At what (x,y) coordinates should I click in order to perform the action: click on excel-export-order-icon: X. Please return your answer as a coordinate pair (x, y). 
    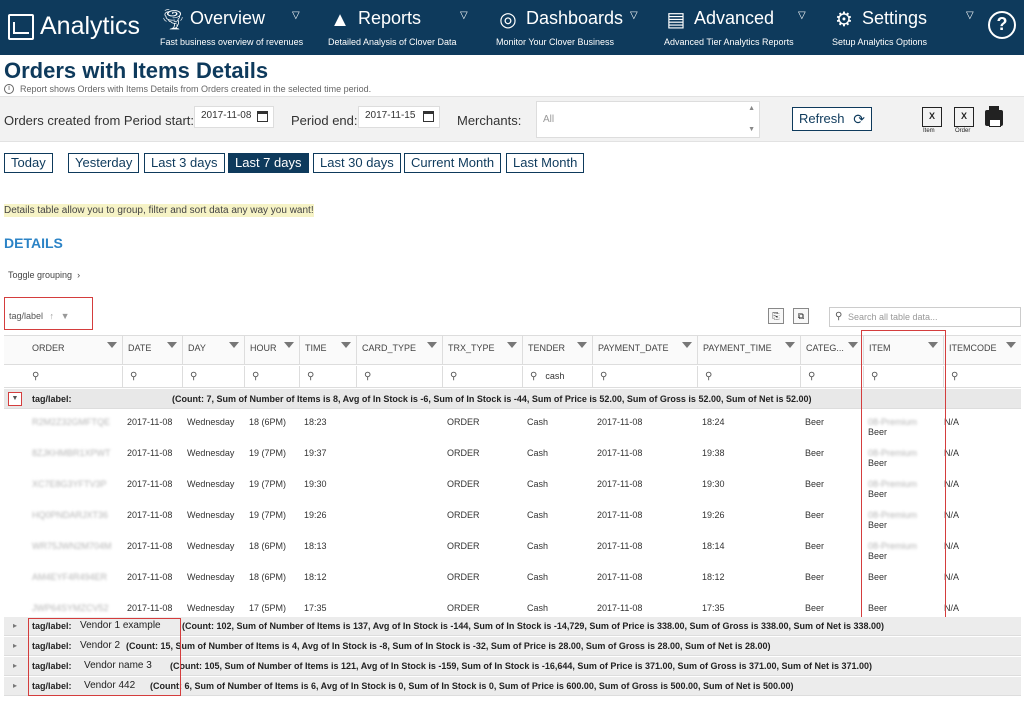
    Looking at the image, I should click on (964, 117).